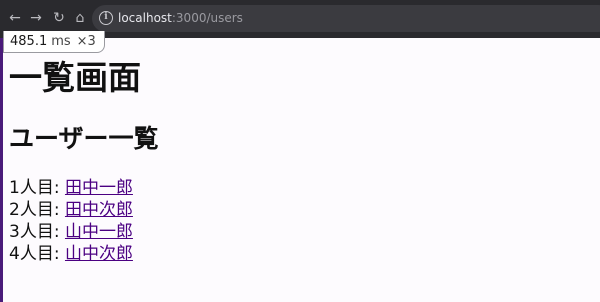 The width and height of the screenshot is (600, 302). I want to click on user-link: 山中一郎, so click(99, 232).